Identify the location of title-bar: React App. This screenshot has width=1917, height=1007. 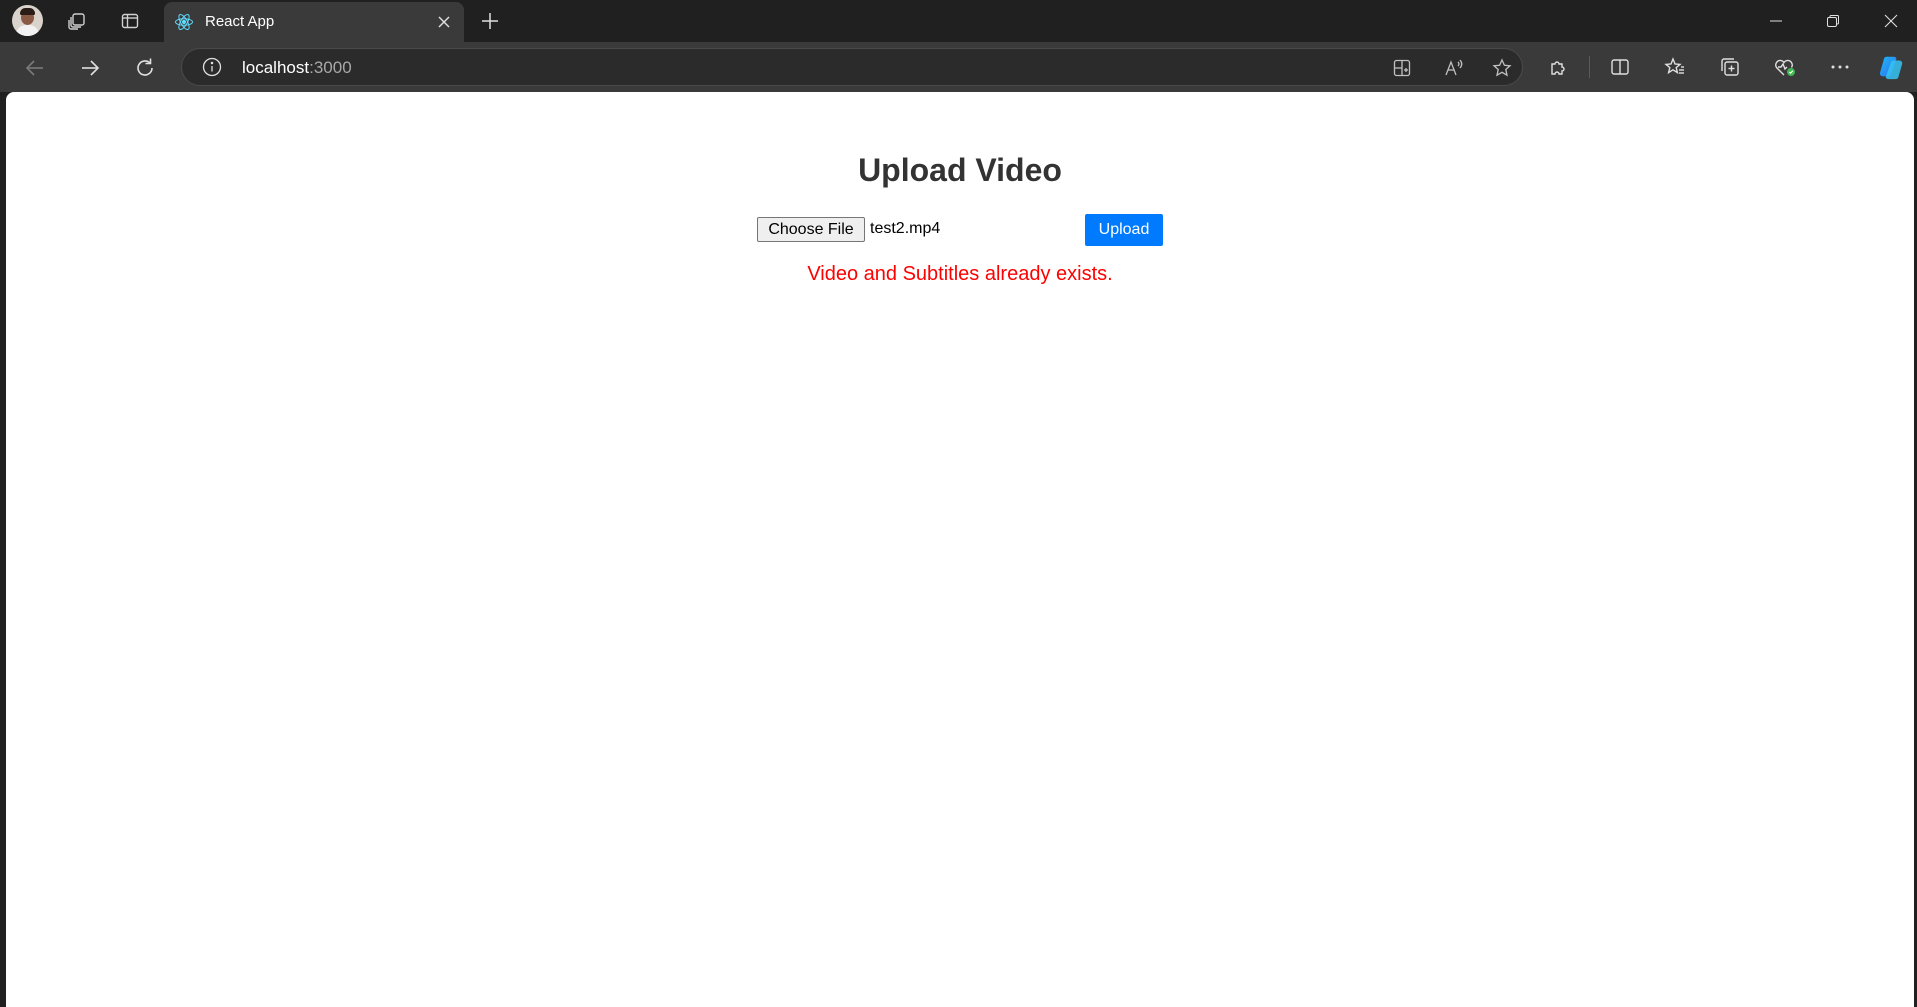
(958, 21).